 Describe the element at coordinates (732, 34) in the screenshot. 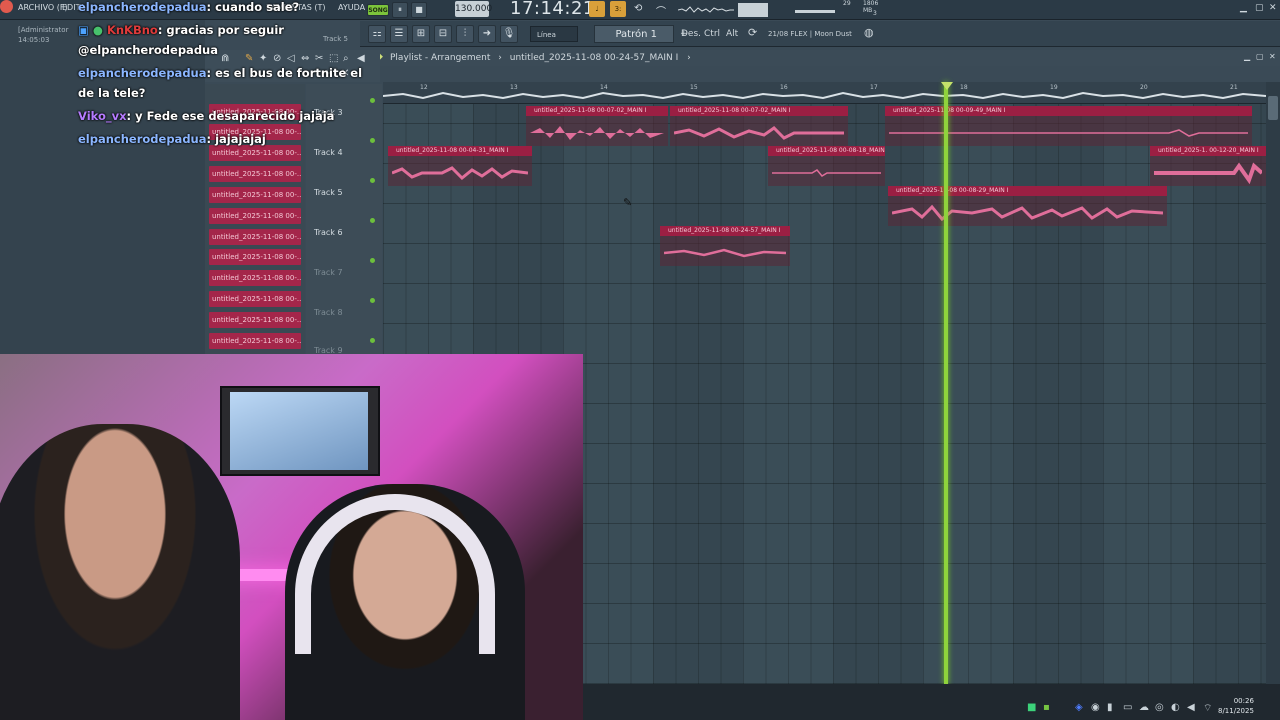

I see `alt-button: Alt` at that location.